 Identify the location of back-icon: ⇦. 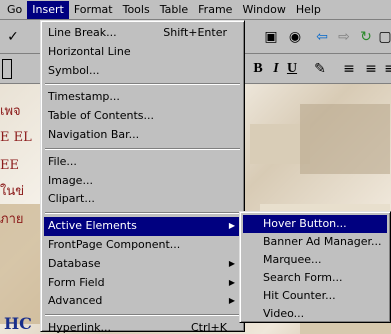
(322, 37).